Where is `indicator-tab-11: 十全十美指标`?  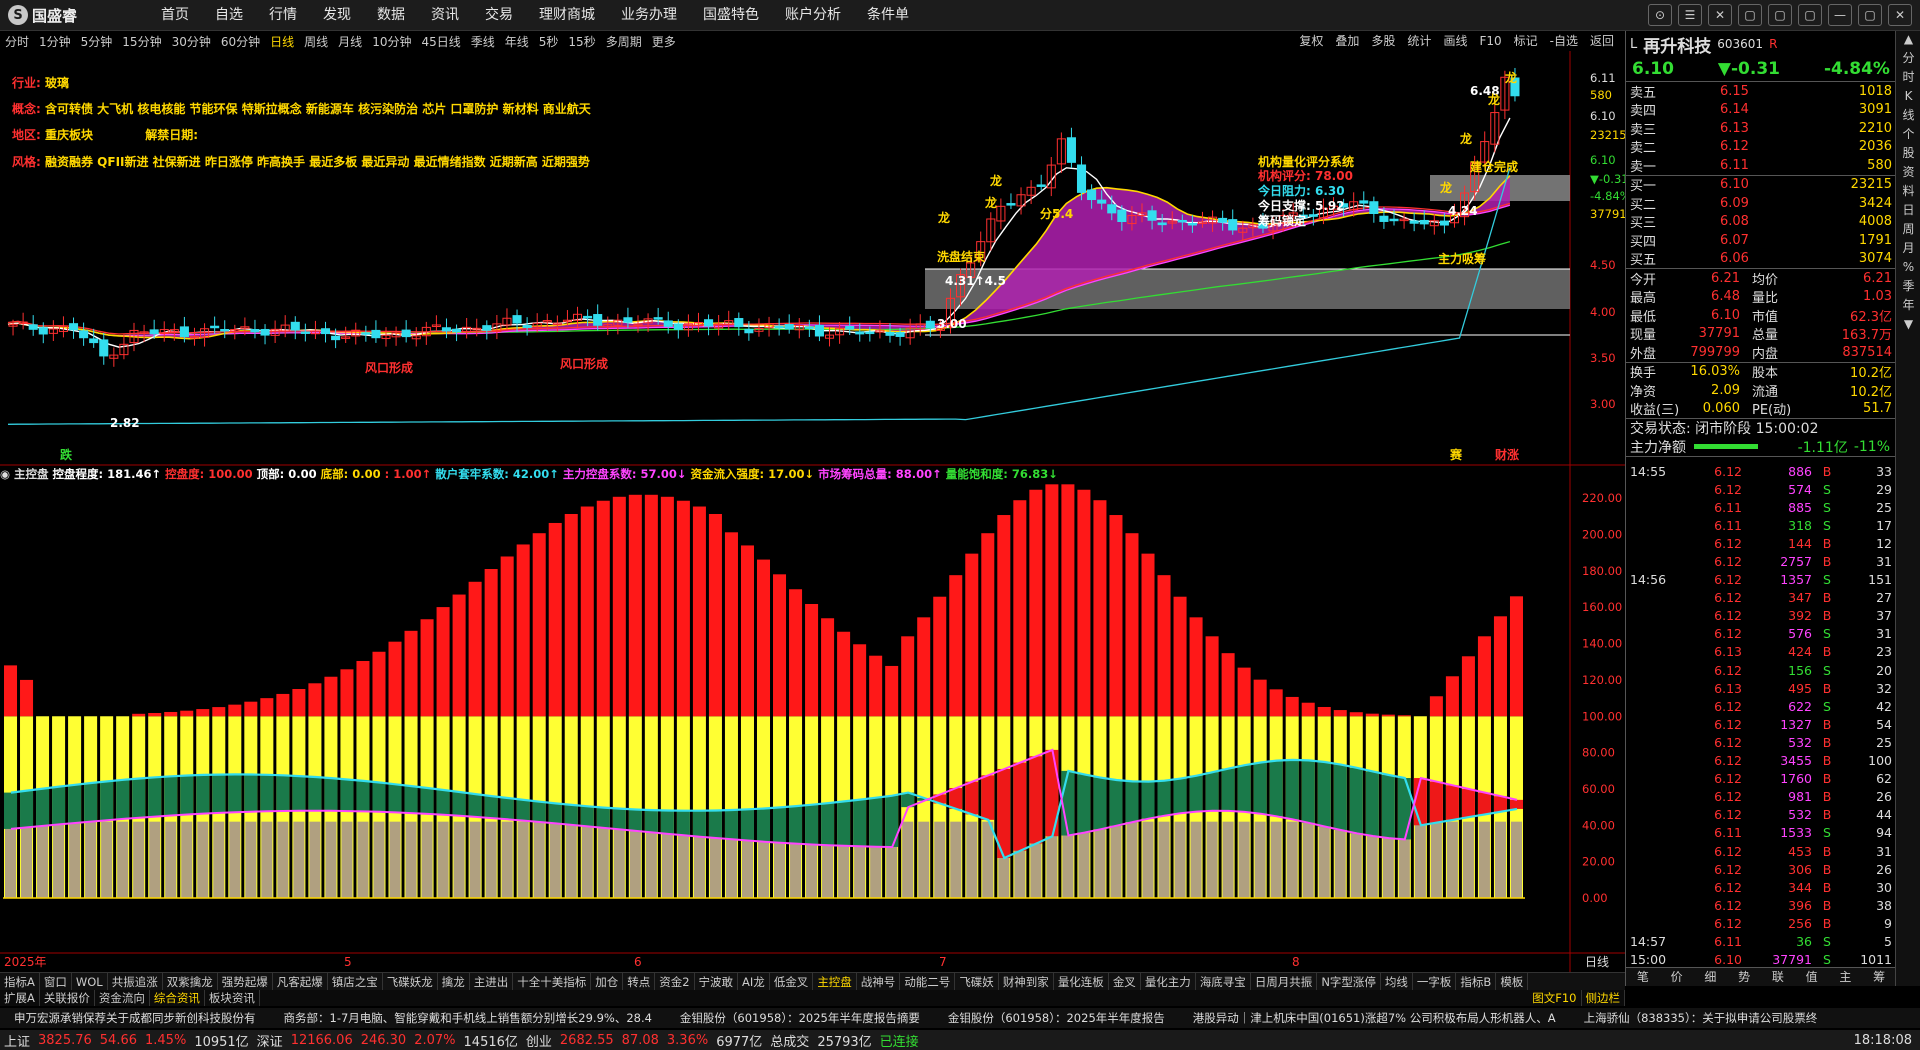
indicator-tab-11: 十全十美指标 is located at coordinates (552, 982).